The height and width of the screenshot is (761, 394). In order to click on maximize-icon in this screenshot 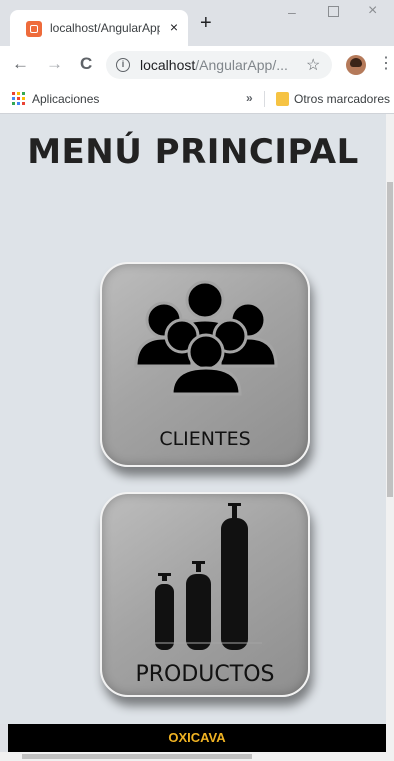, I will do `click(333, 11)`.